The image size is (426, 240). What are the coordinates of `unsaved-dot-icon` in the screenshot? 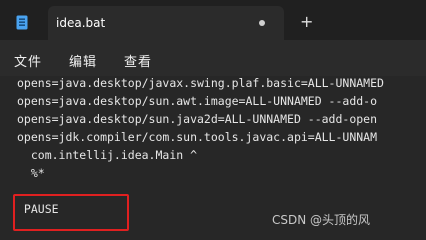 It's located at (262, 23).